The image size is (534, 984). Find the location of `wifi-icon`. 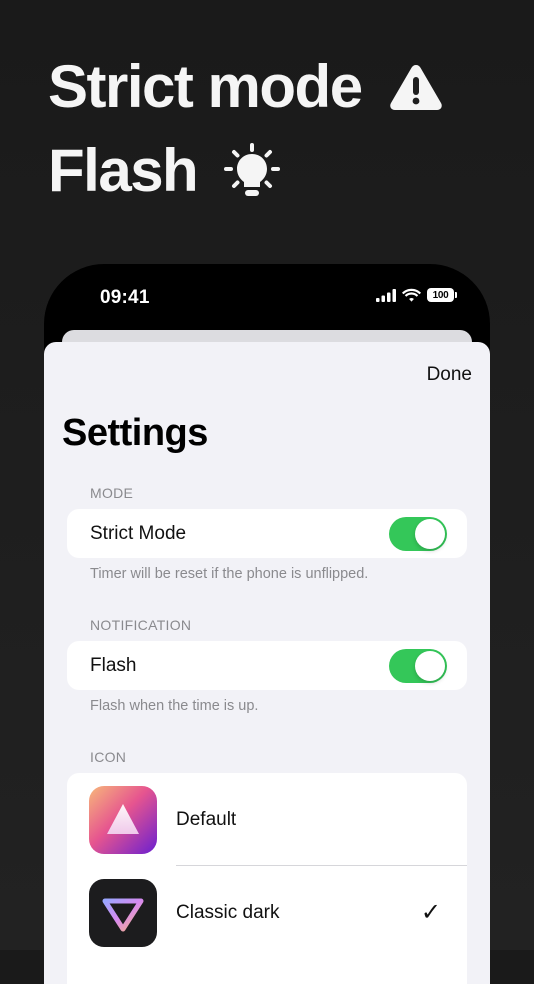

wifi-icon is located at coordinates (411, 295).